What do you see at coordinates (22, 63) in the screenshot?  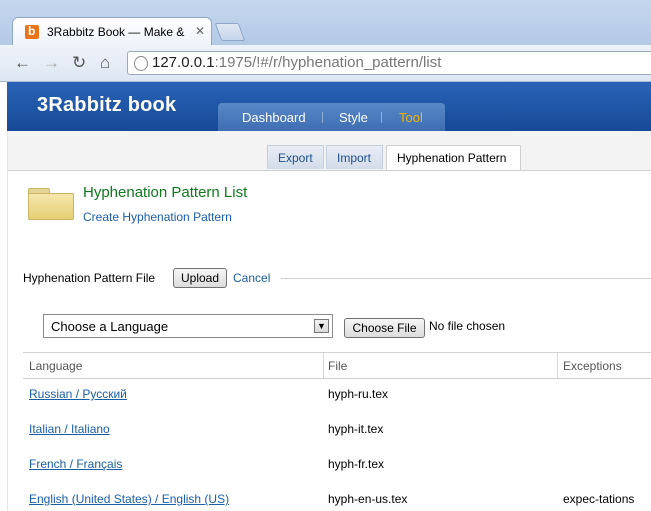 I see `back-icon: ←` at bounding box center [22, 63].